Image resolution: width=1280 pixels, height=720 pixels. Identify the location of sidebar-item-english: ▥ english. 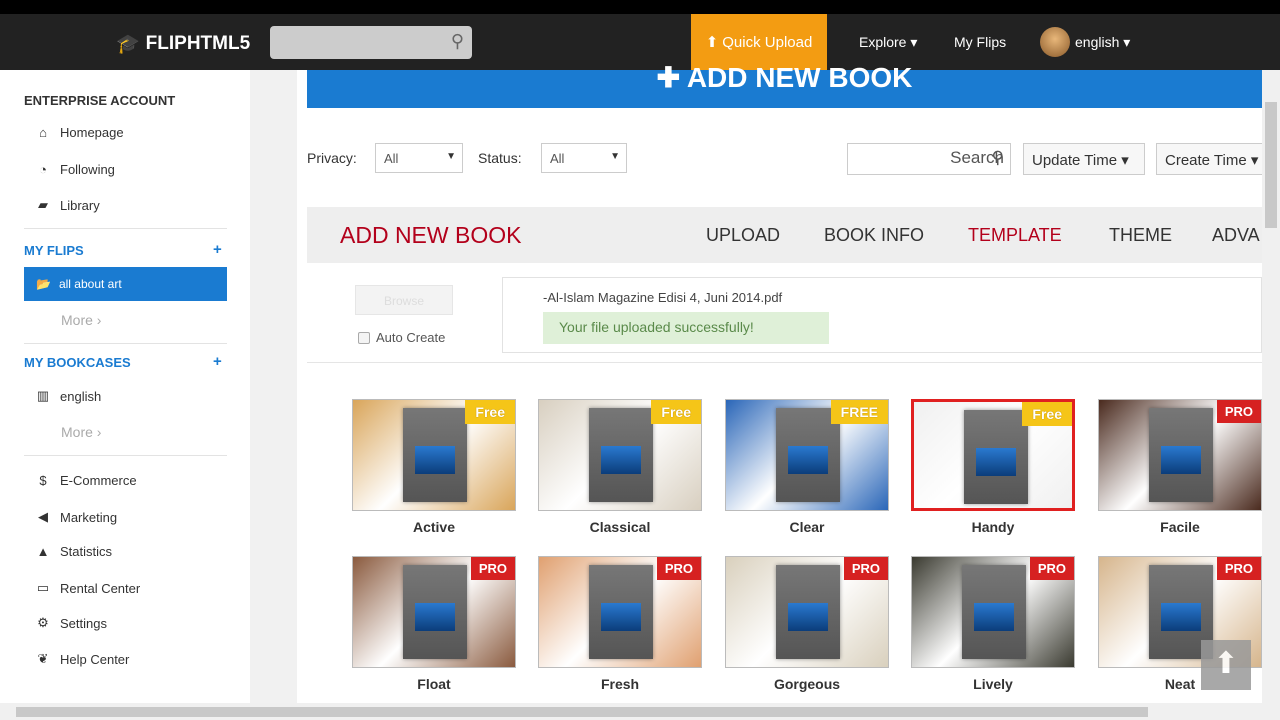
(68, 396).